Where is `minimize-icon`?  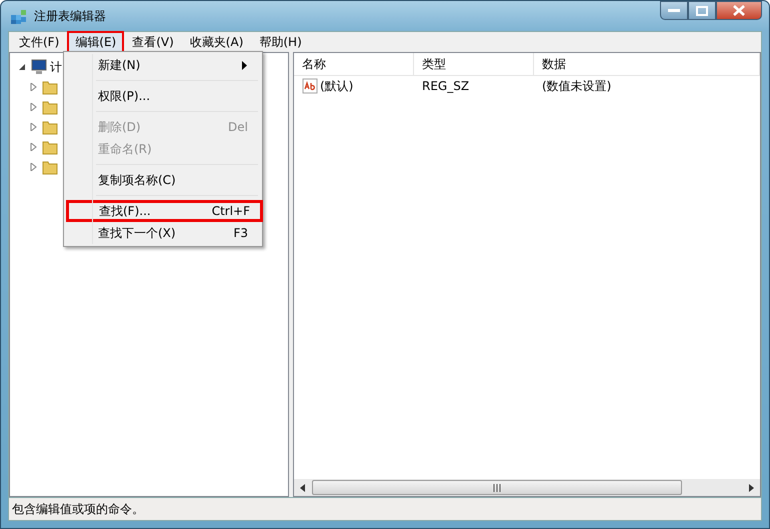 minimize-icon is located at coordinates (674, 10).